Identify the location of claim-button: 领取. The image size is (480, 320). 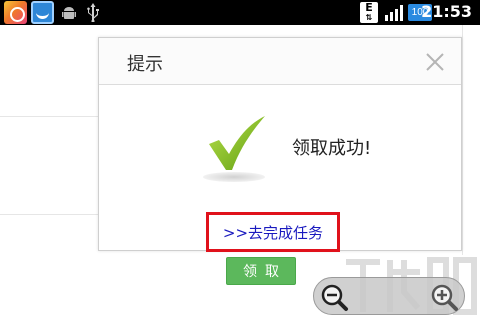
(261, 271).